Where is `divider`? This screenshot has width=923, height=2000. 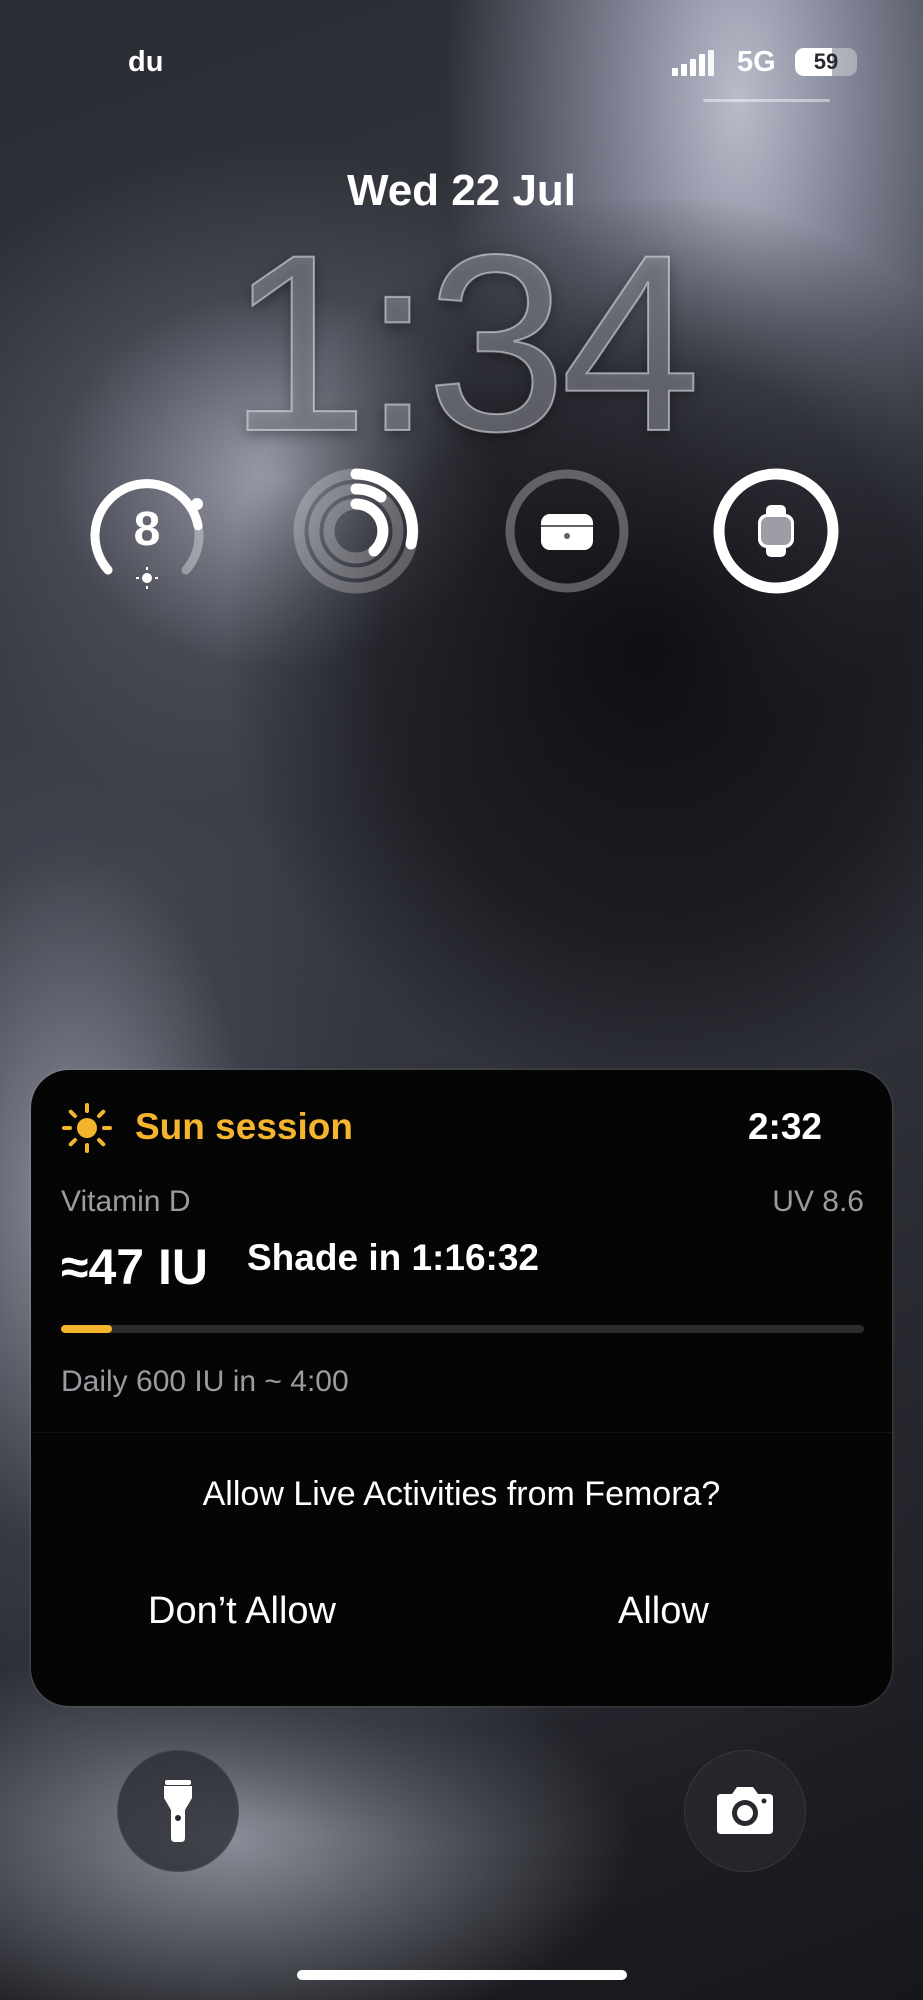
divider is located at coordinates (461, 1432).